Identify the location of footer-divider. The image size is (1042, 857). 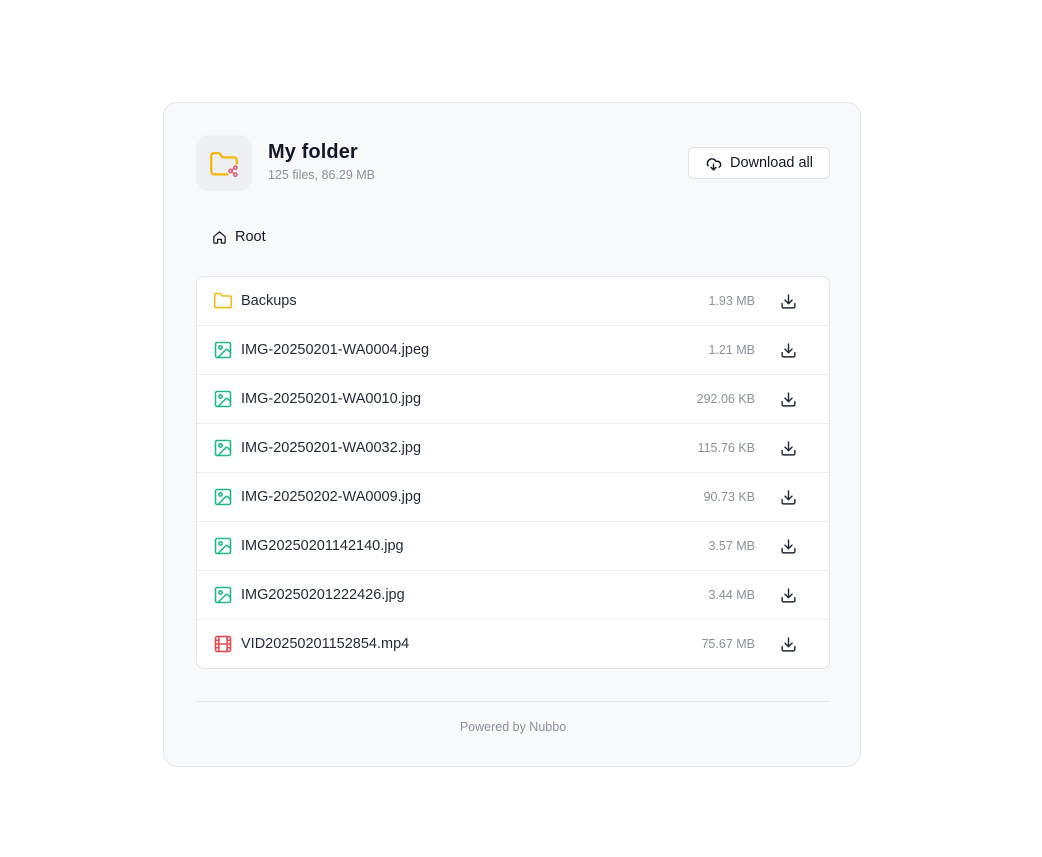
(513, 701).